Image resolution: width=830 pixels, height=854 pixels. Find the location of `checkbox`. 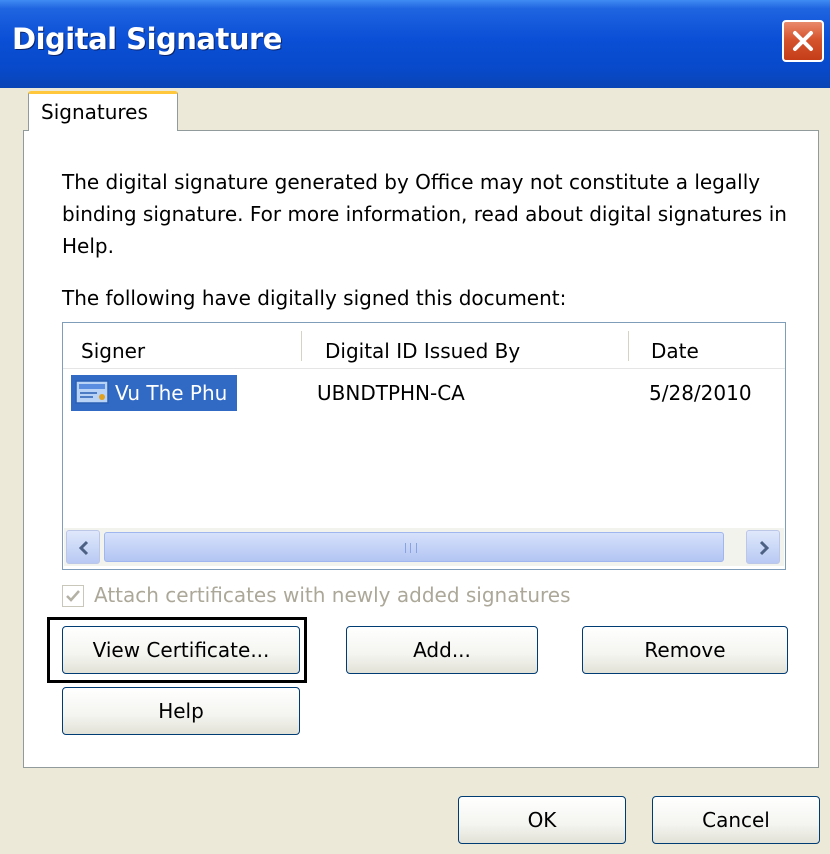

checkbox is located at coordinates (73, 596).